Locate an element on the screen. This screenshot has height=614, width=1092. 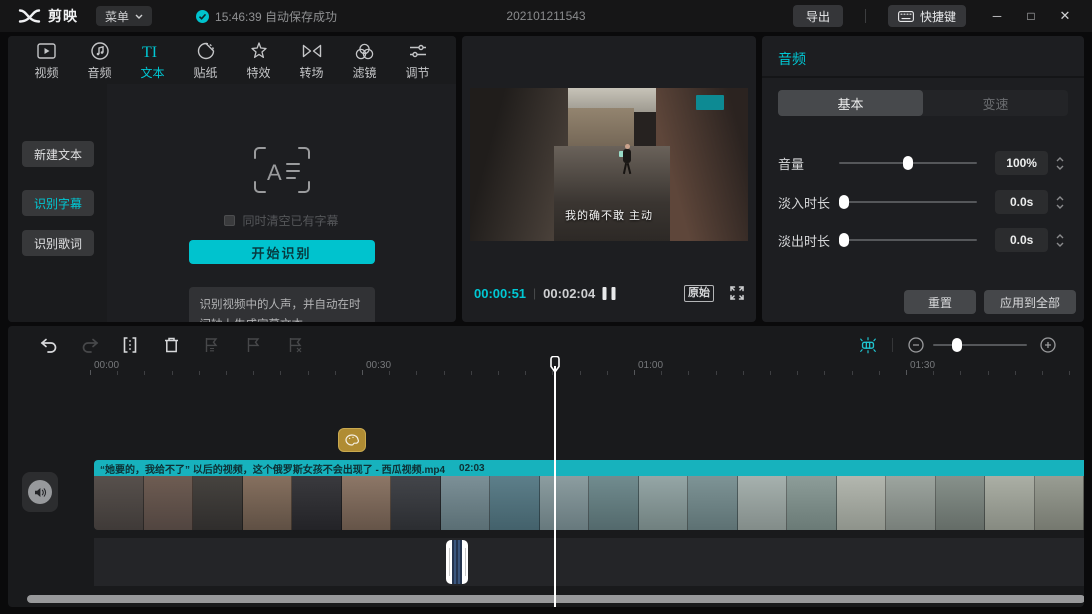
fade-out-stepper is located at coordinates (1060, 240).